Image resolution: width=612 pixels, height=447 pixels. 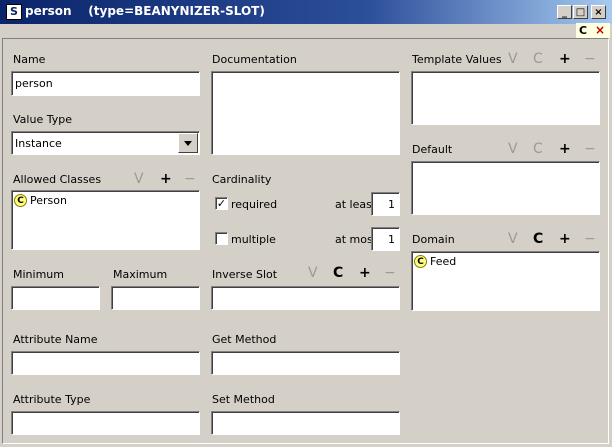 What do you see at coordinates (14, 12) in the screenshot?
I see `slot-app-icon: S` at bounding box center [14, 12].